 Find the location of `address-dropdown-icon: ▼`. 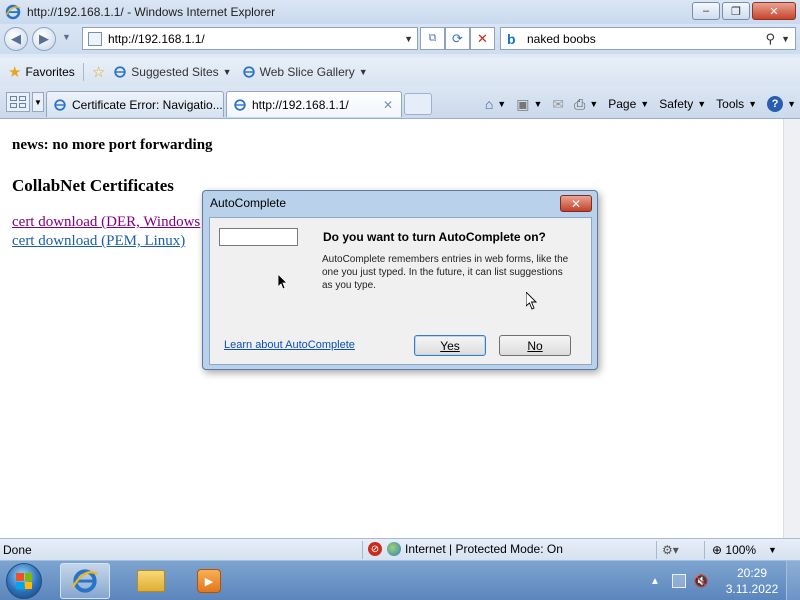

address-dropdown-icon: ▼ is located at coordinates (408, 39).